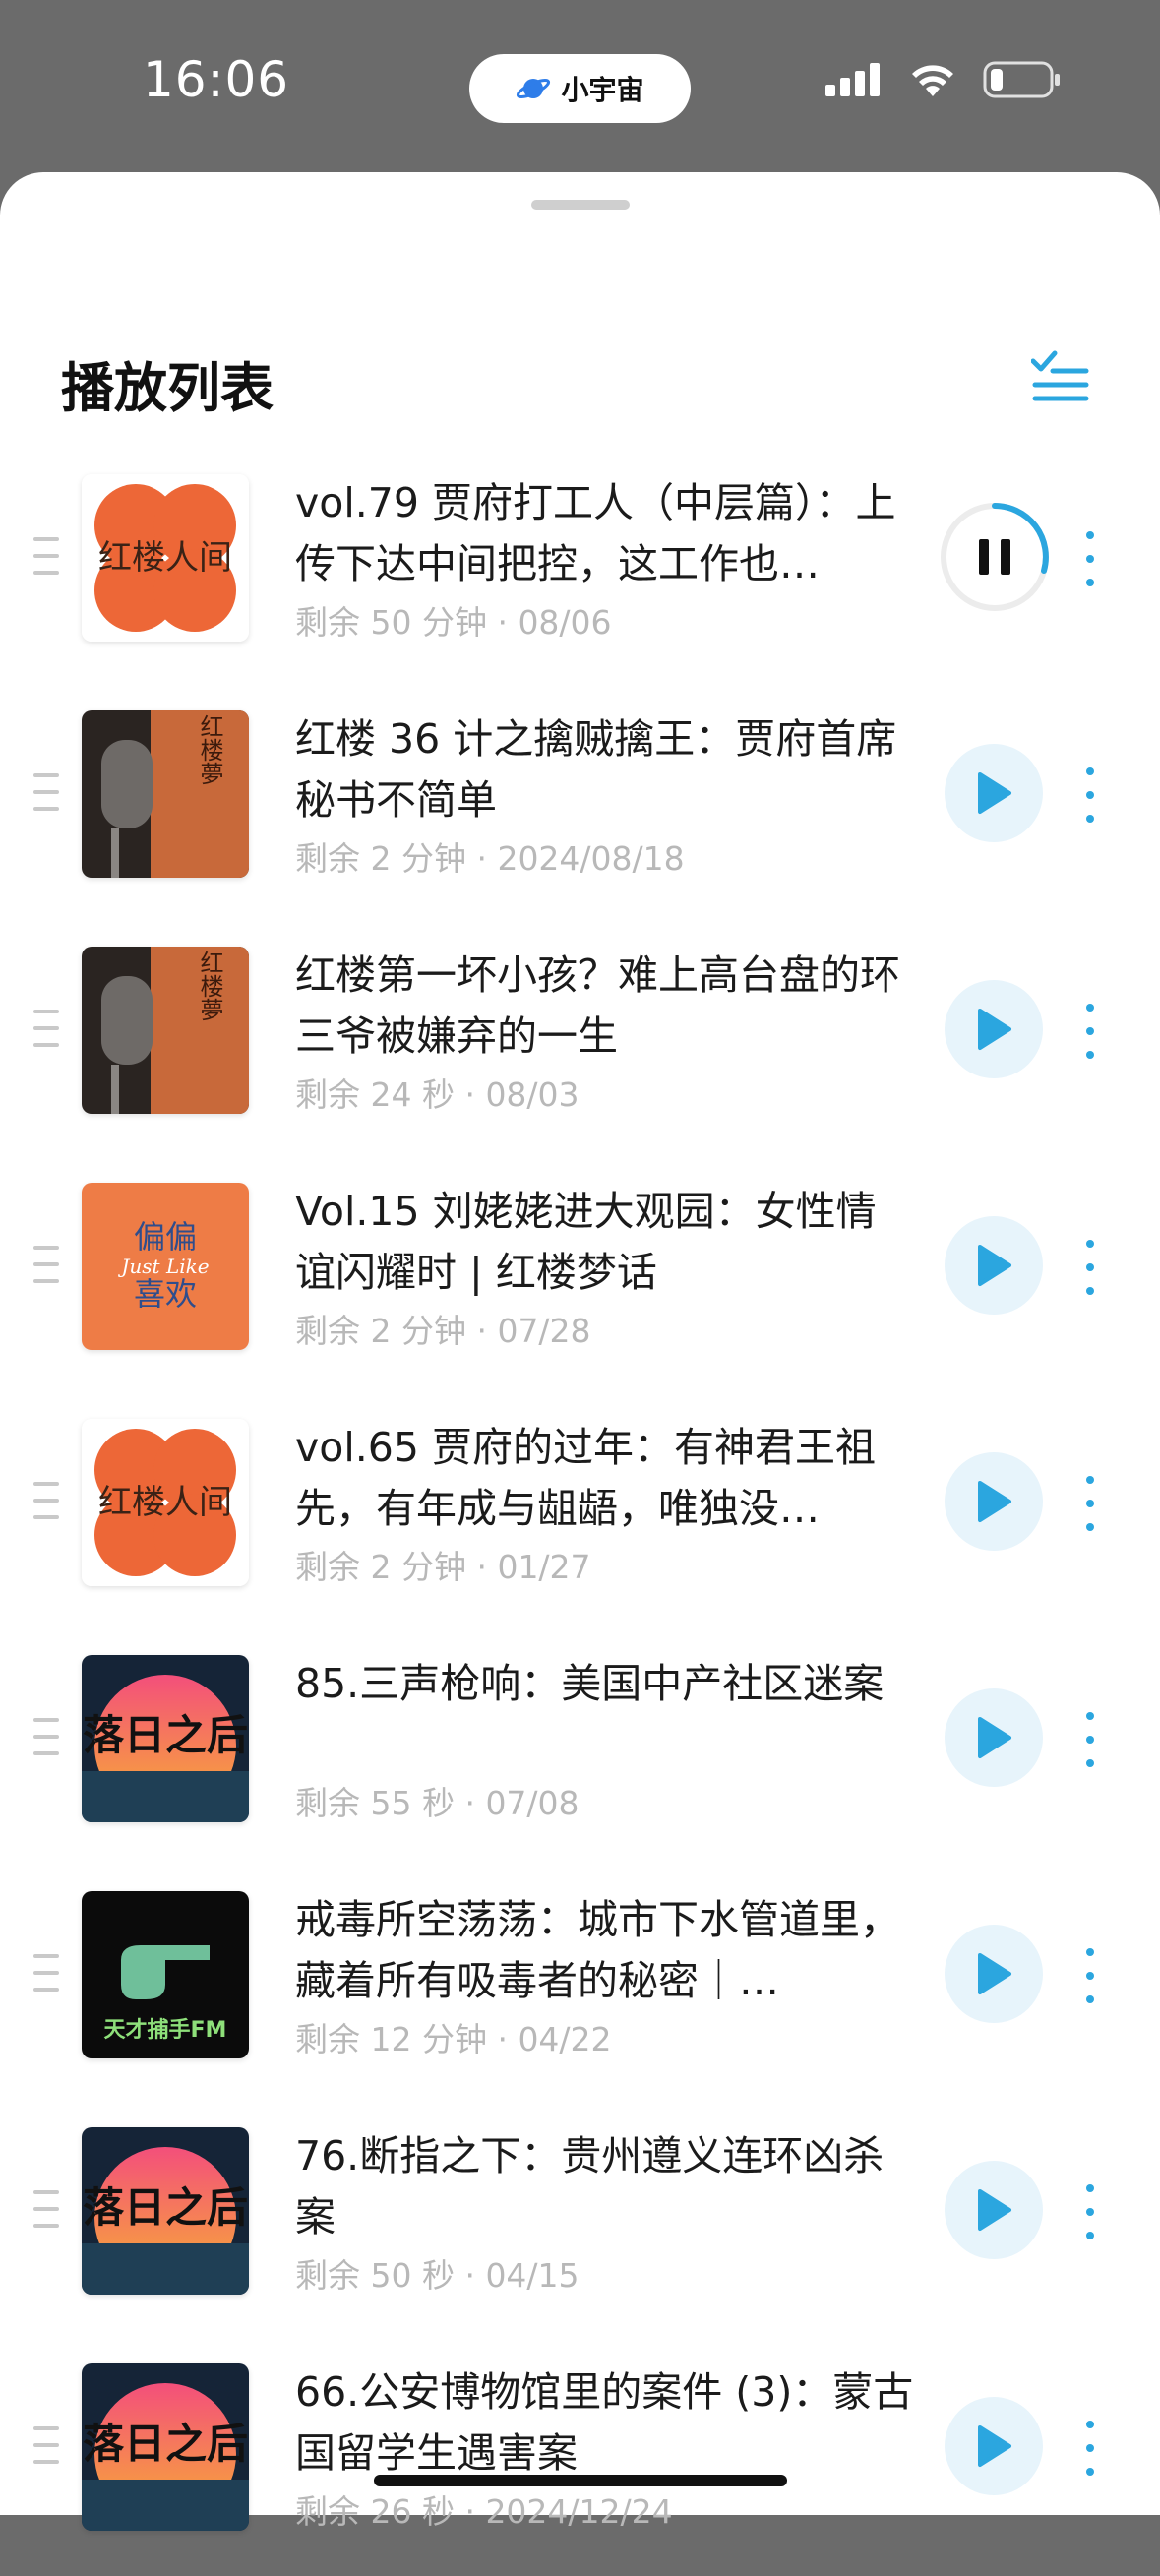 This screenshot has width=1160, height=2576. I want to click on episode-meta: 剩余 2 分钟 · 07/28, so click(443, 1331).